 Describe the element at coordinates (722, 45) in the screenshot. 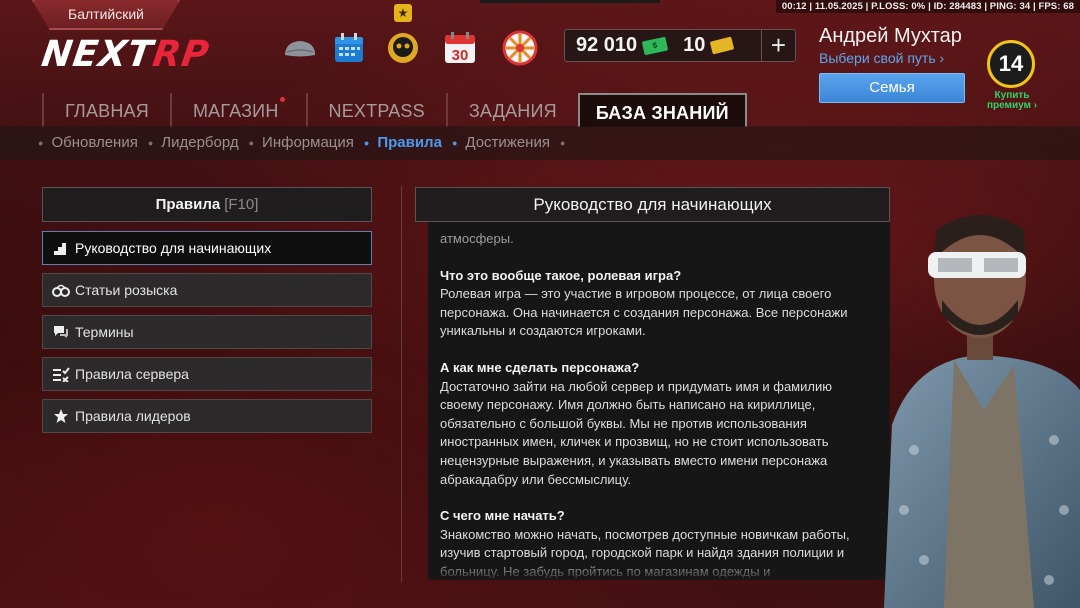

I see `ticket-icon` at that location.